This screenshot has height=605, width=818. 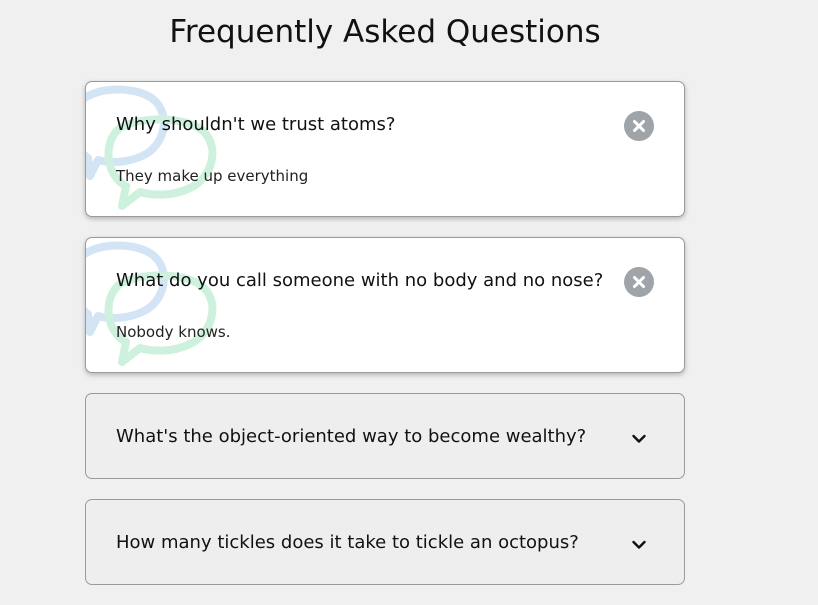 What do you see at coordinates (212, 176) in the screenshot?
I see `faq-answer: They make up everything` at bounding box center [212, 176].